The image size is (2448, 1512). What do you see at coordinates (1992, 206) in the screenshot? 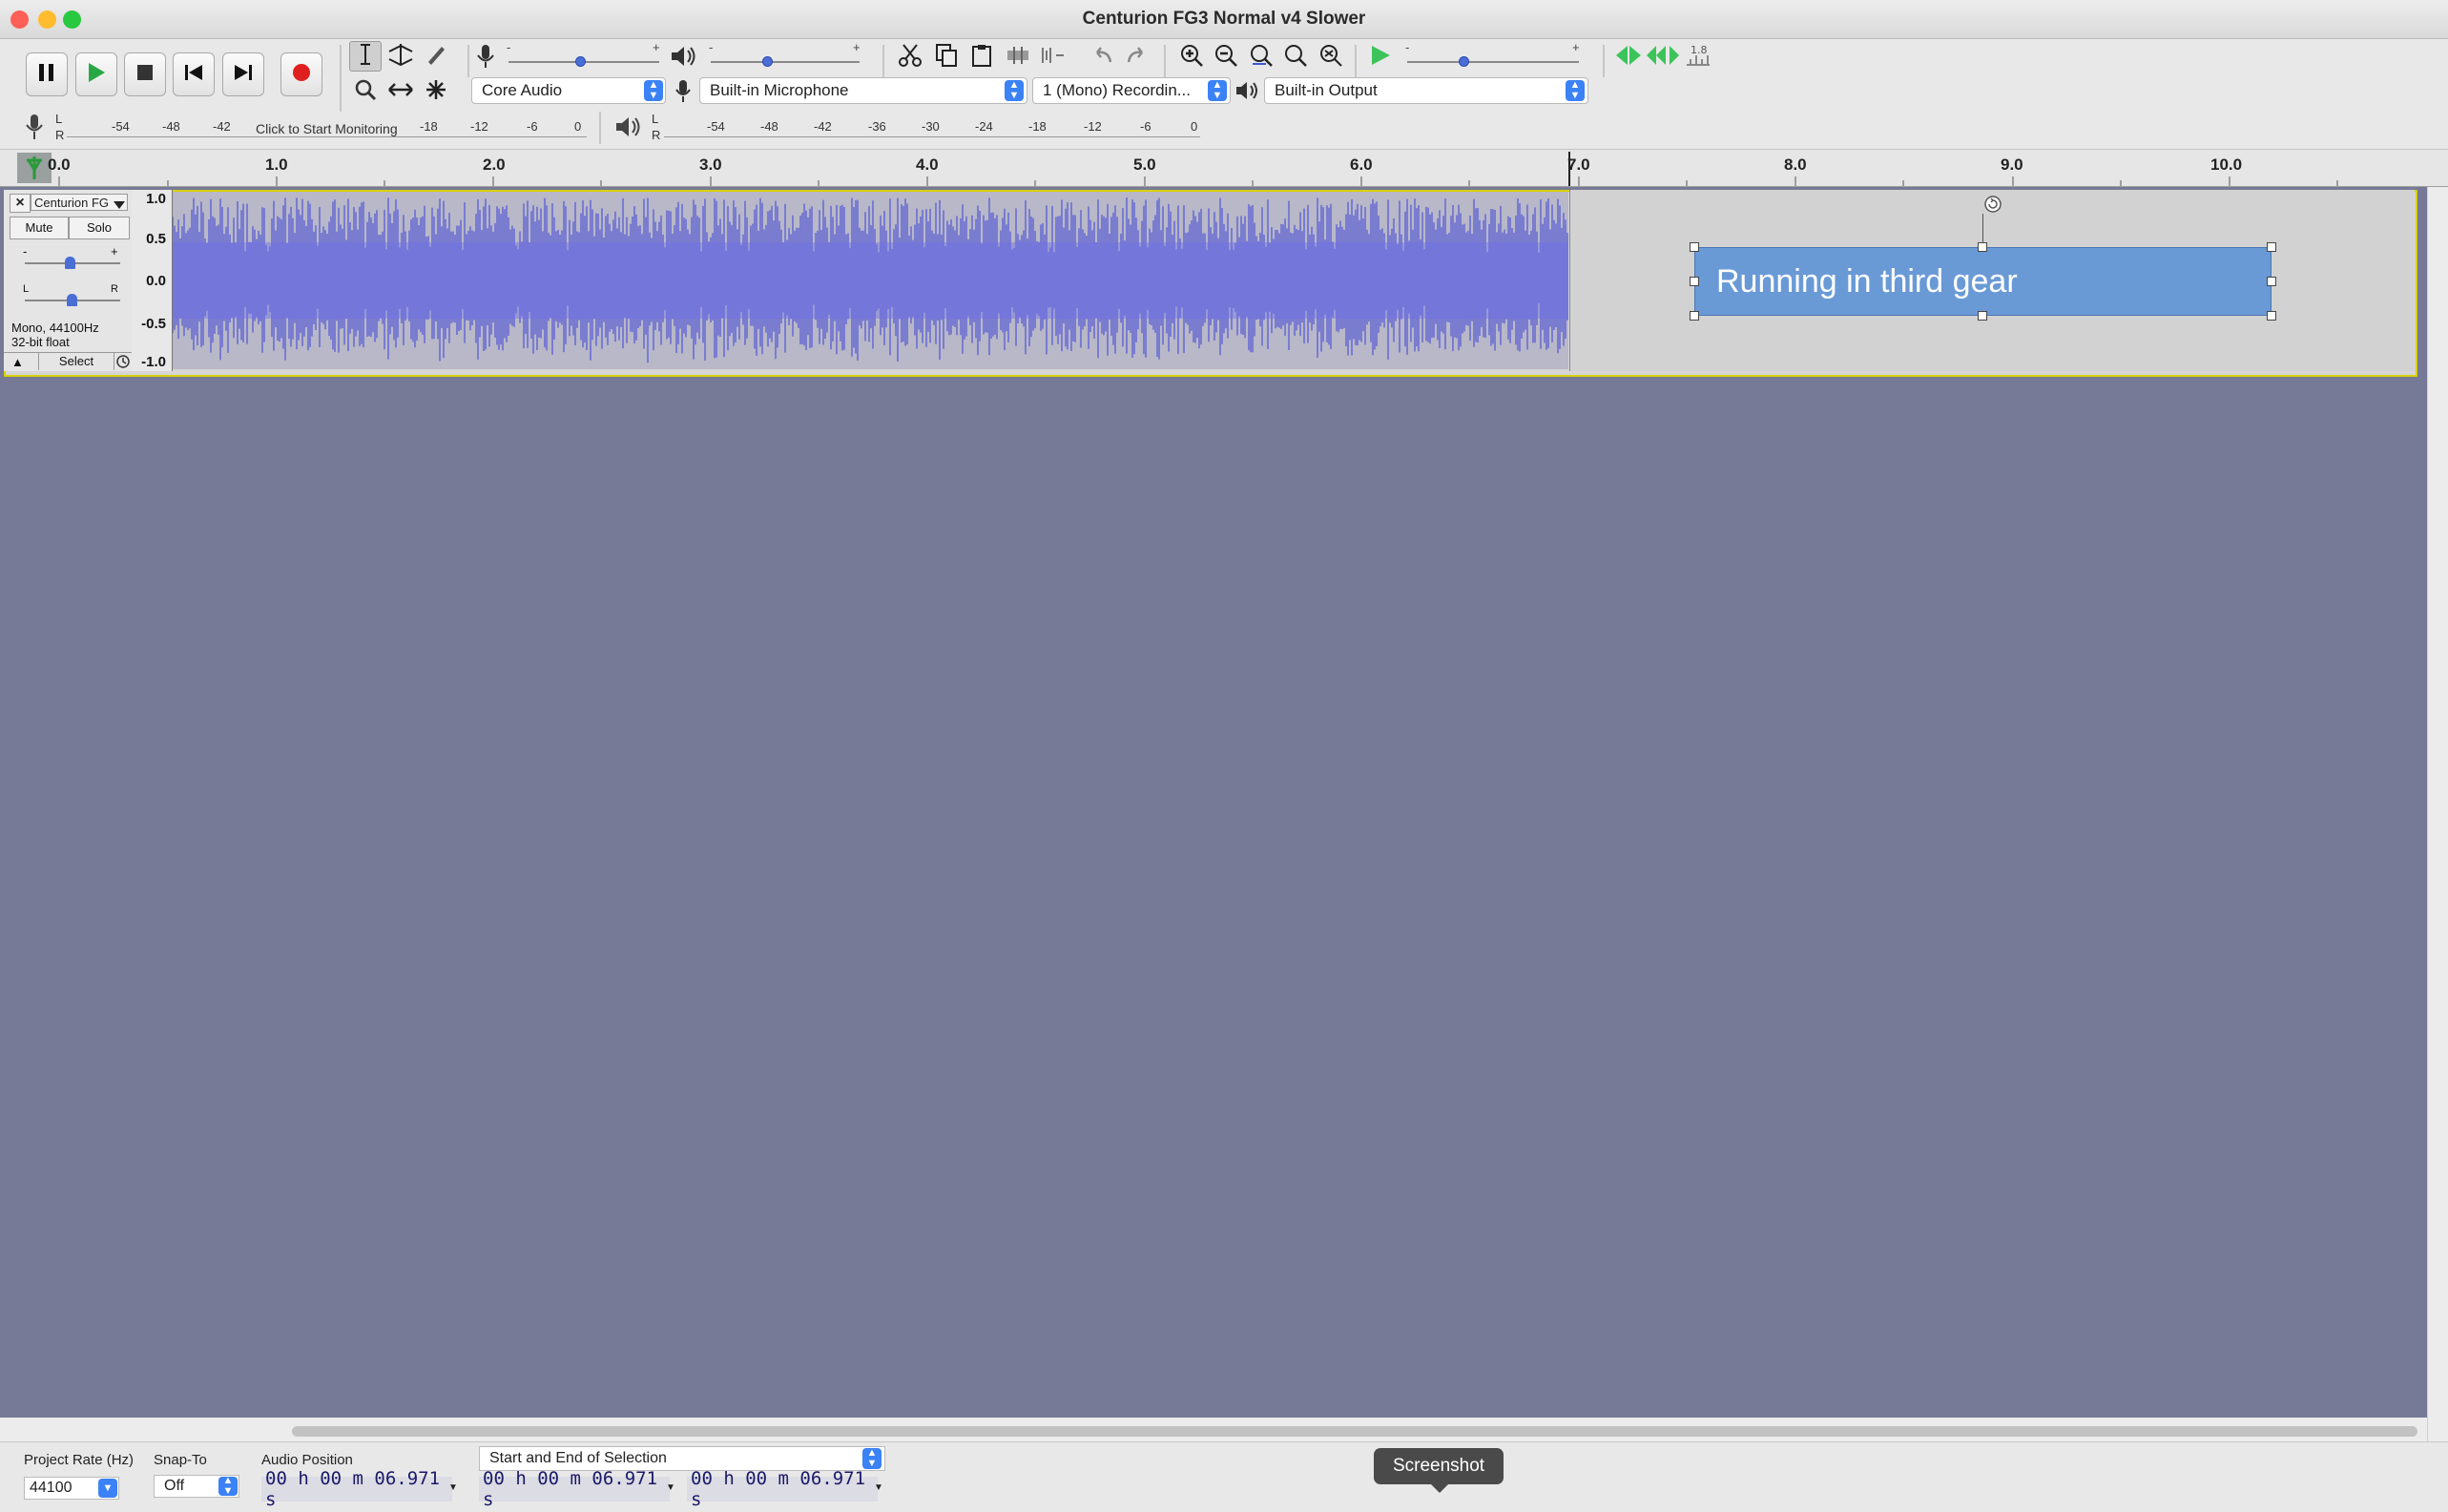
I see `rotate-handle-icon` at bounding box center [1992, 206].